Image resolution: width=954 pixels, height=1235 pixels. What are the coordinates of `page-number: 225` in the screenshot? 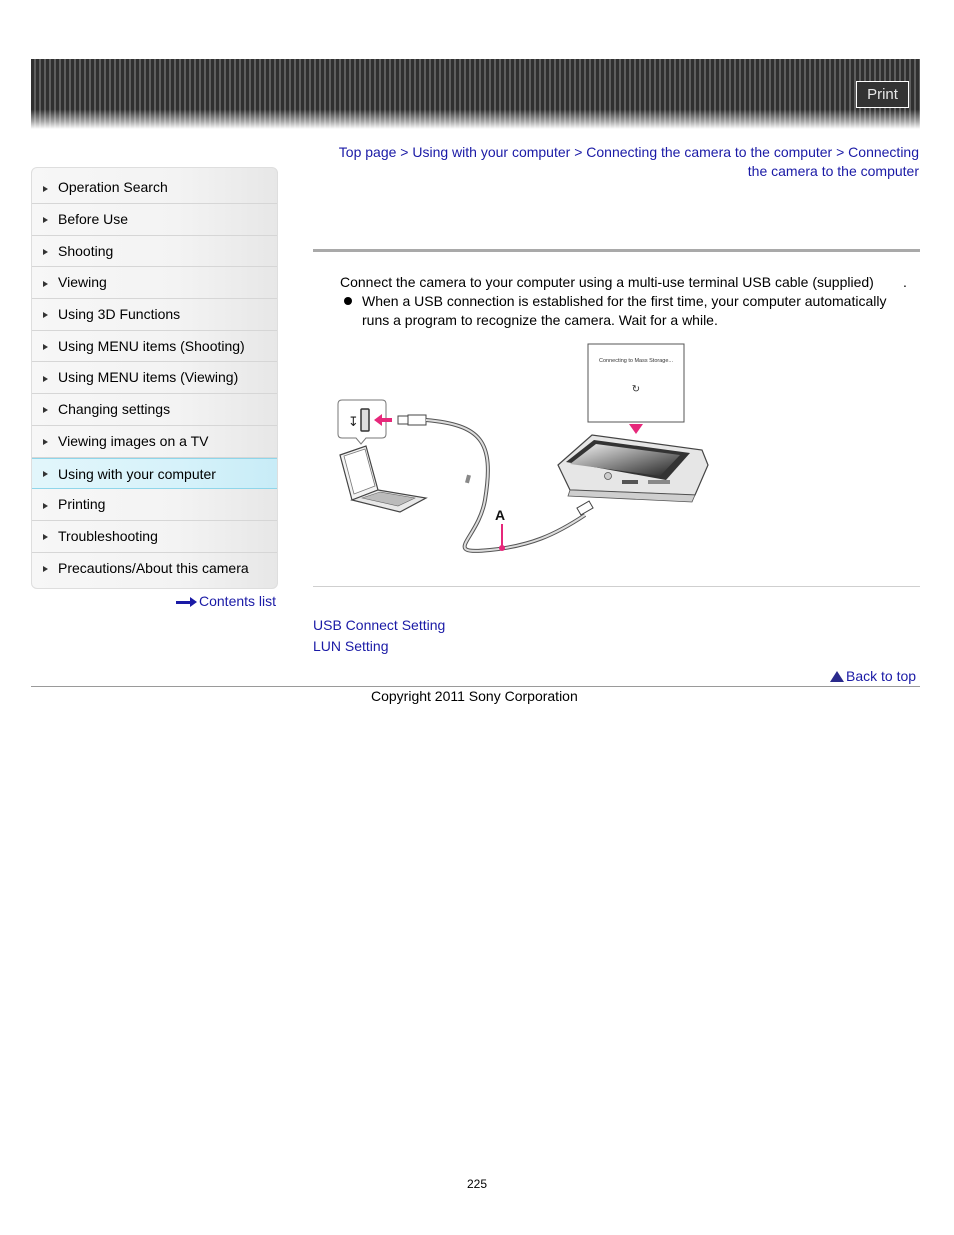 It's located at (477, 1184).